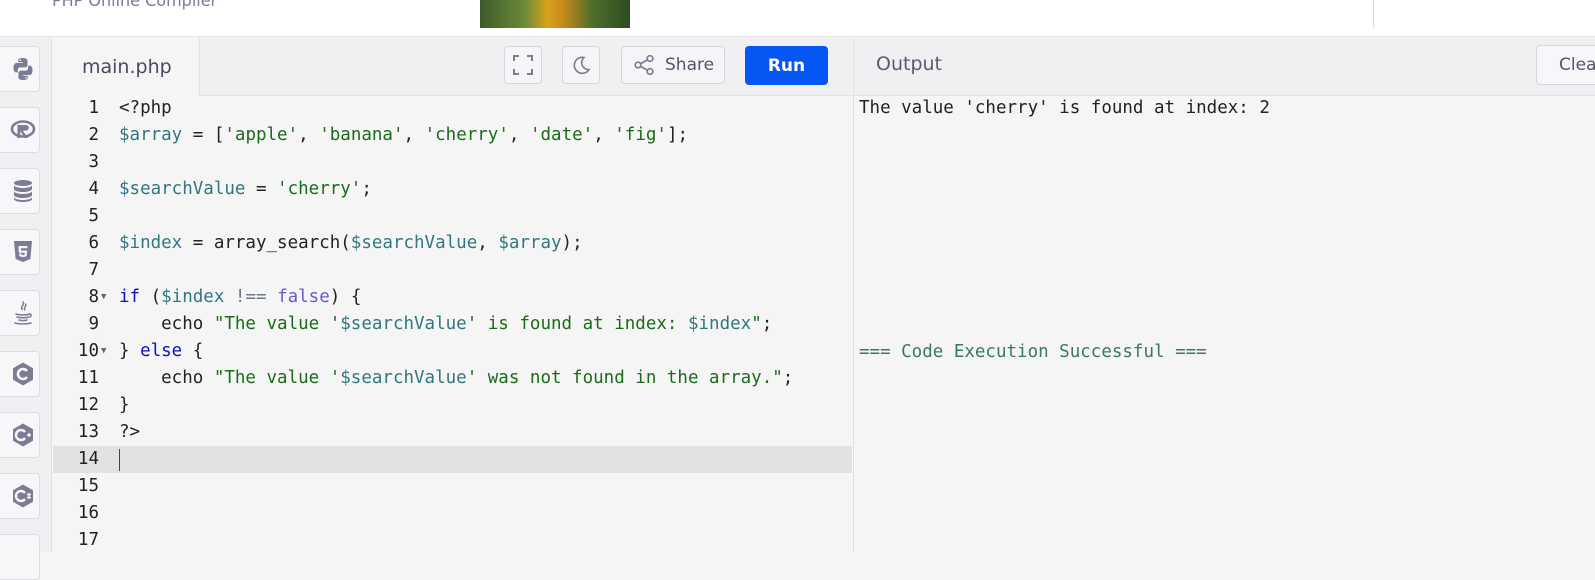 This screenshot has height=580, width=1595. I want to click on clear-button: Clear, so click(1565, 65).